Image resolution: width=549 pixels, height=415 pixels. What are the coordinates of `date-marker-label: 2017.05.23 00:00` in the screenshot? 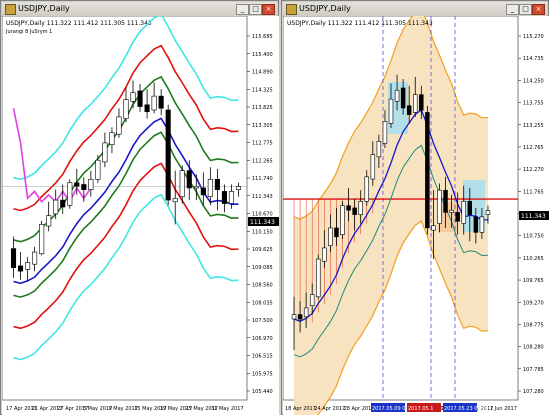 It's located at (466, 409).